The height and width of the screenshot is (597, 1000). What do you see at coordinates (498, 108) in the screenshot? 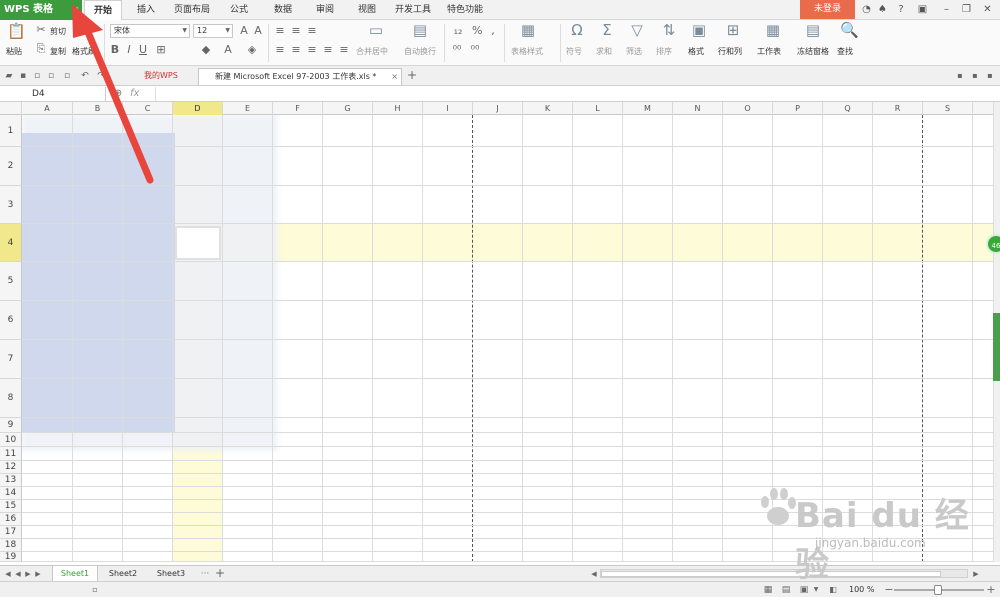
I see `column-header-j: J` at bounding box center [498, 108].